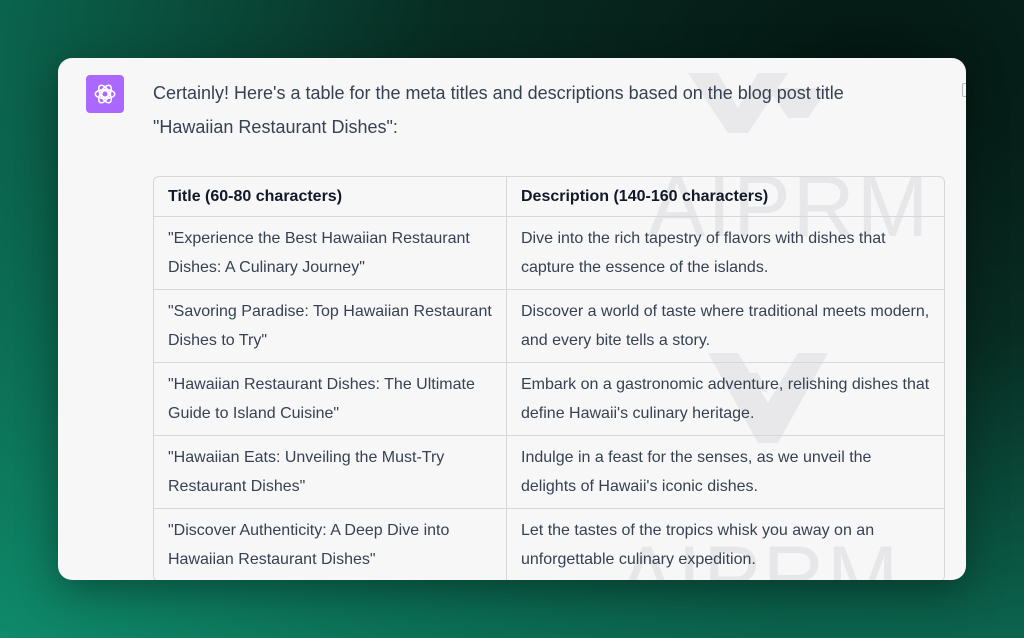 Image resolution: width=1024 pixels, height=638 pixels. I want to click on copy-icon, so click(964, 90).